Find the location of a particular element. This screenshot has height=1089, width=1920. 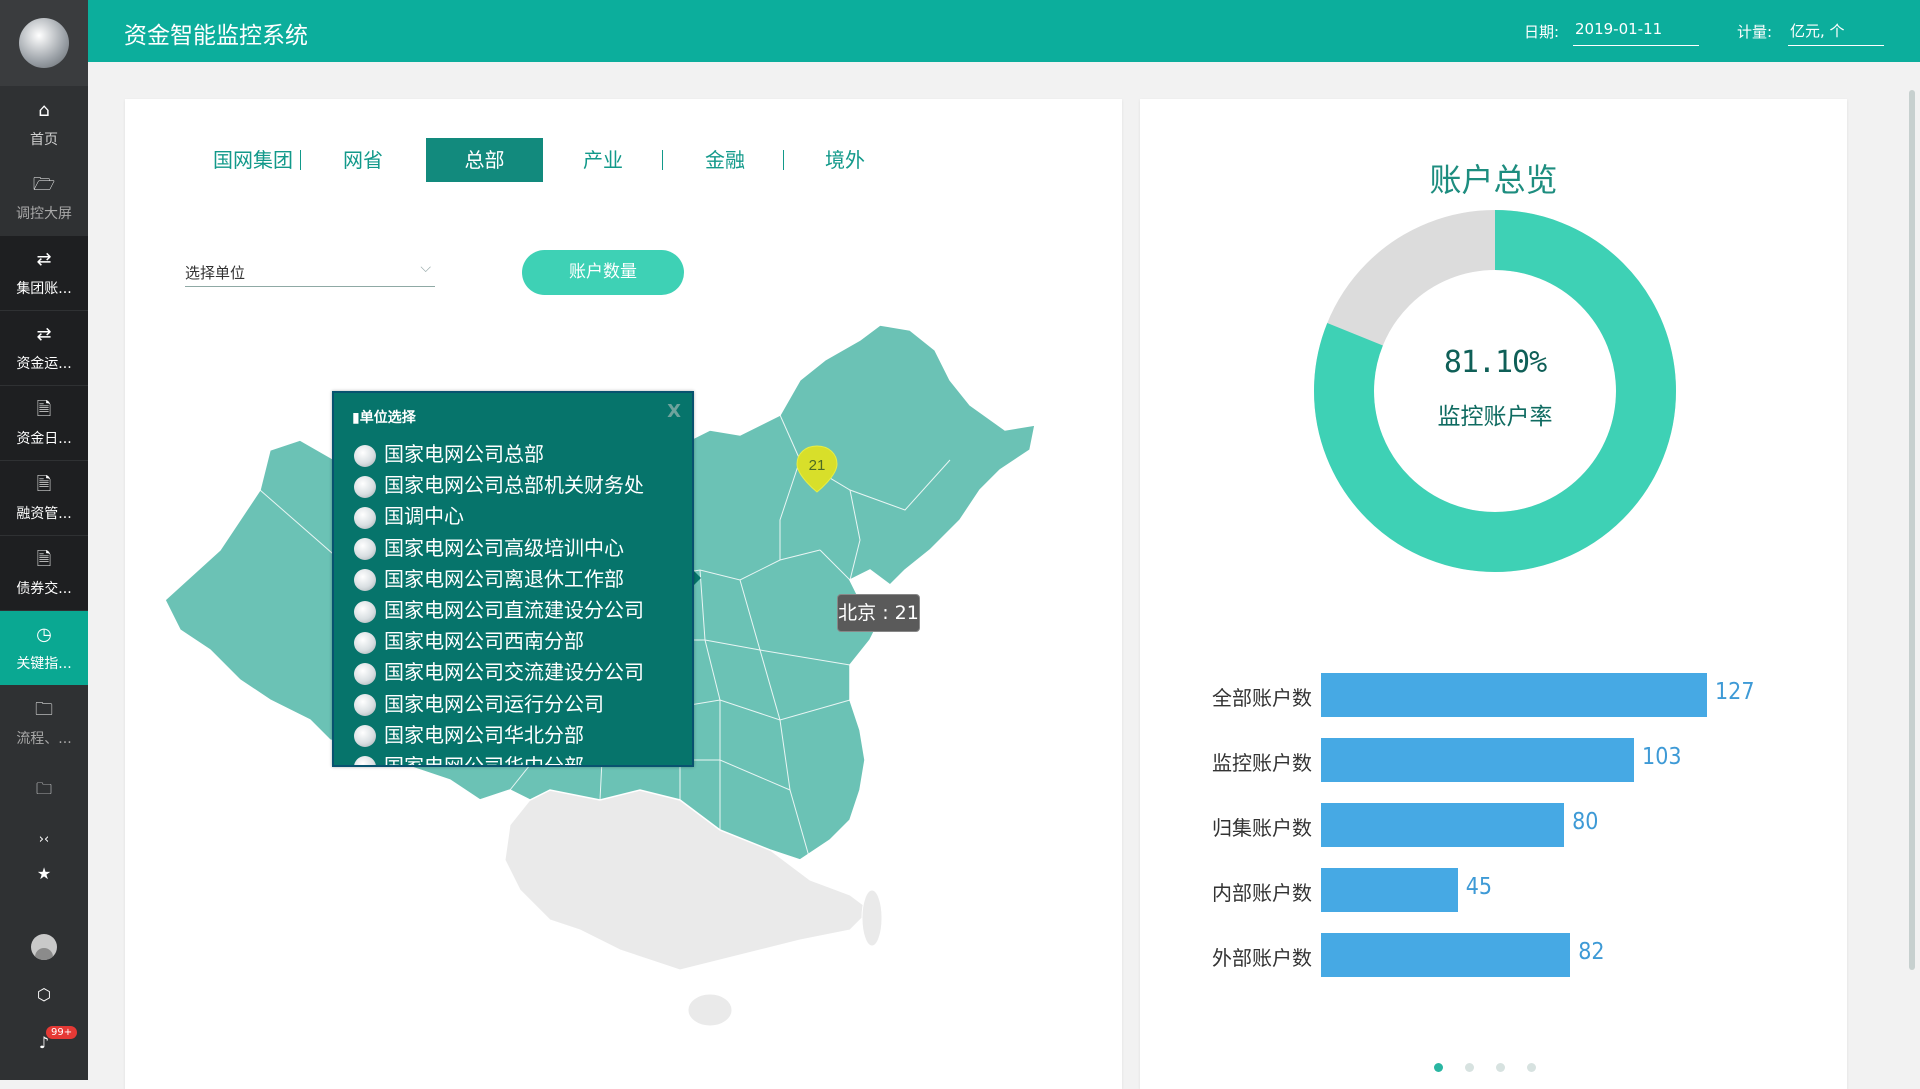

popup-list-item: 国家电网公司华北分部 is located at coordinates (518, 733).